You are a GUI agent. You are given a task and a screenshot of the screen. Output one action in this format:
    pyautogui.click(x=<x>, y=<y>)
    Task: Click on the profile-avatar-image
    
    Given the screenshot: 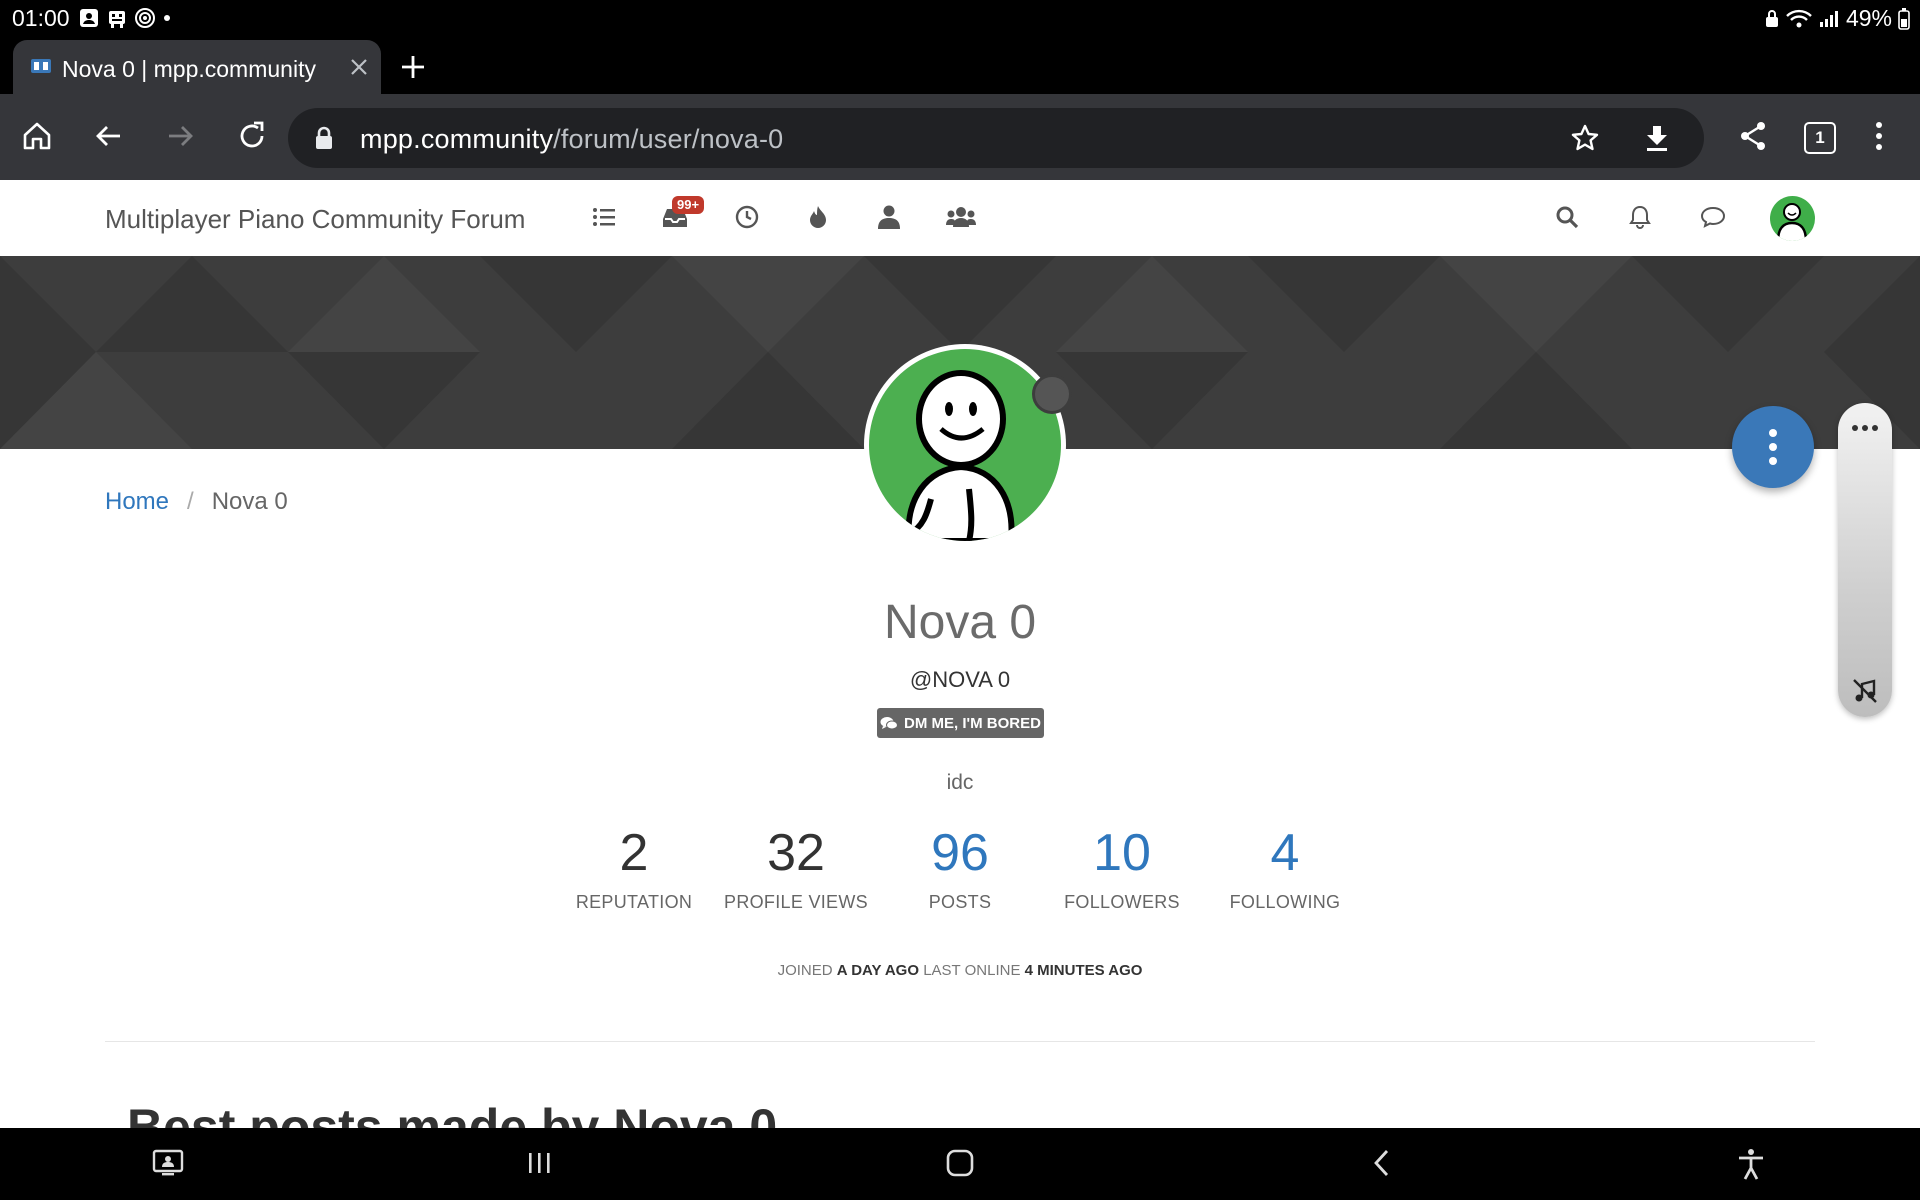 What is the action you would take?
    pyautogui.click(x=965, y=445)
    